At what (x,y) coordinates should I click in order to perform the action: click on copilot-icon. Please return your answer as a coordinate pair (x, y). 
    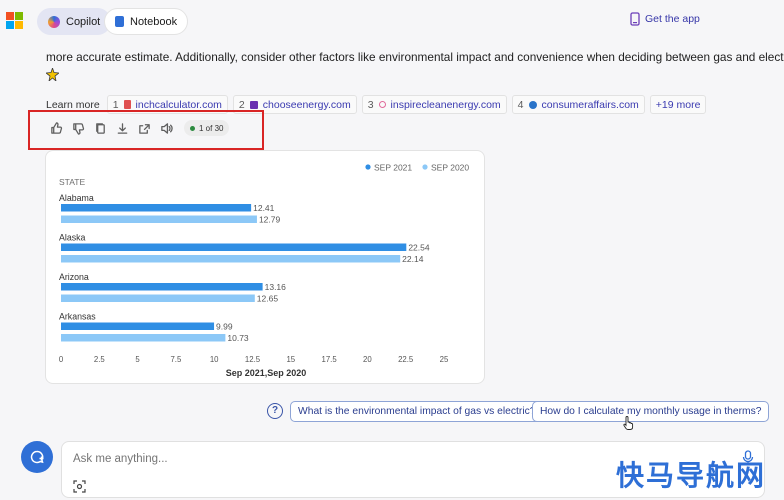
    Looking at the image, I should click on (54, 21).